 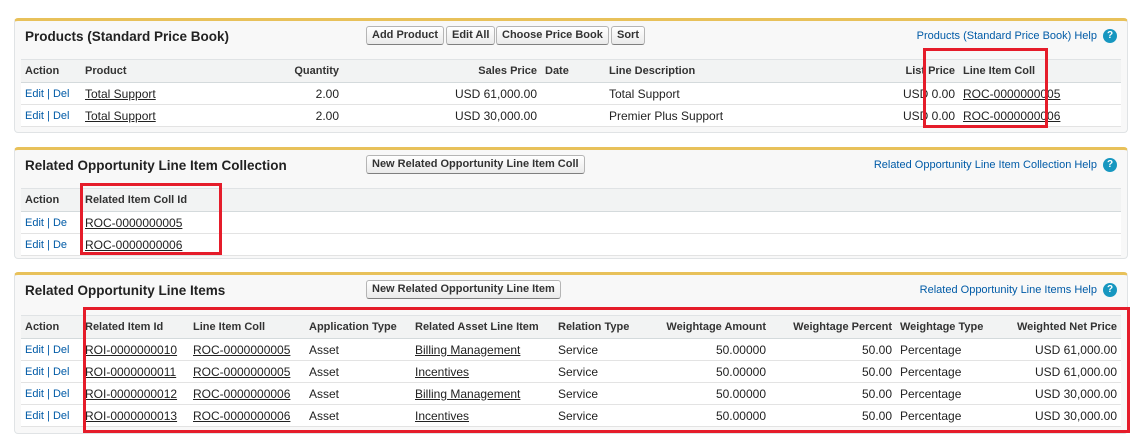 What do you see at coordinates (133, 223) in the screenshot?
I see `related-item-coll-link: ROC-0000000005` at bounding box center [133, 223].